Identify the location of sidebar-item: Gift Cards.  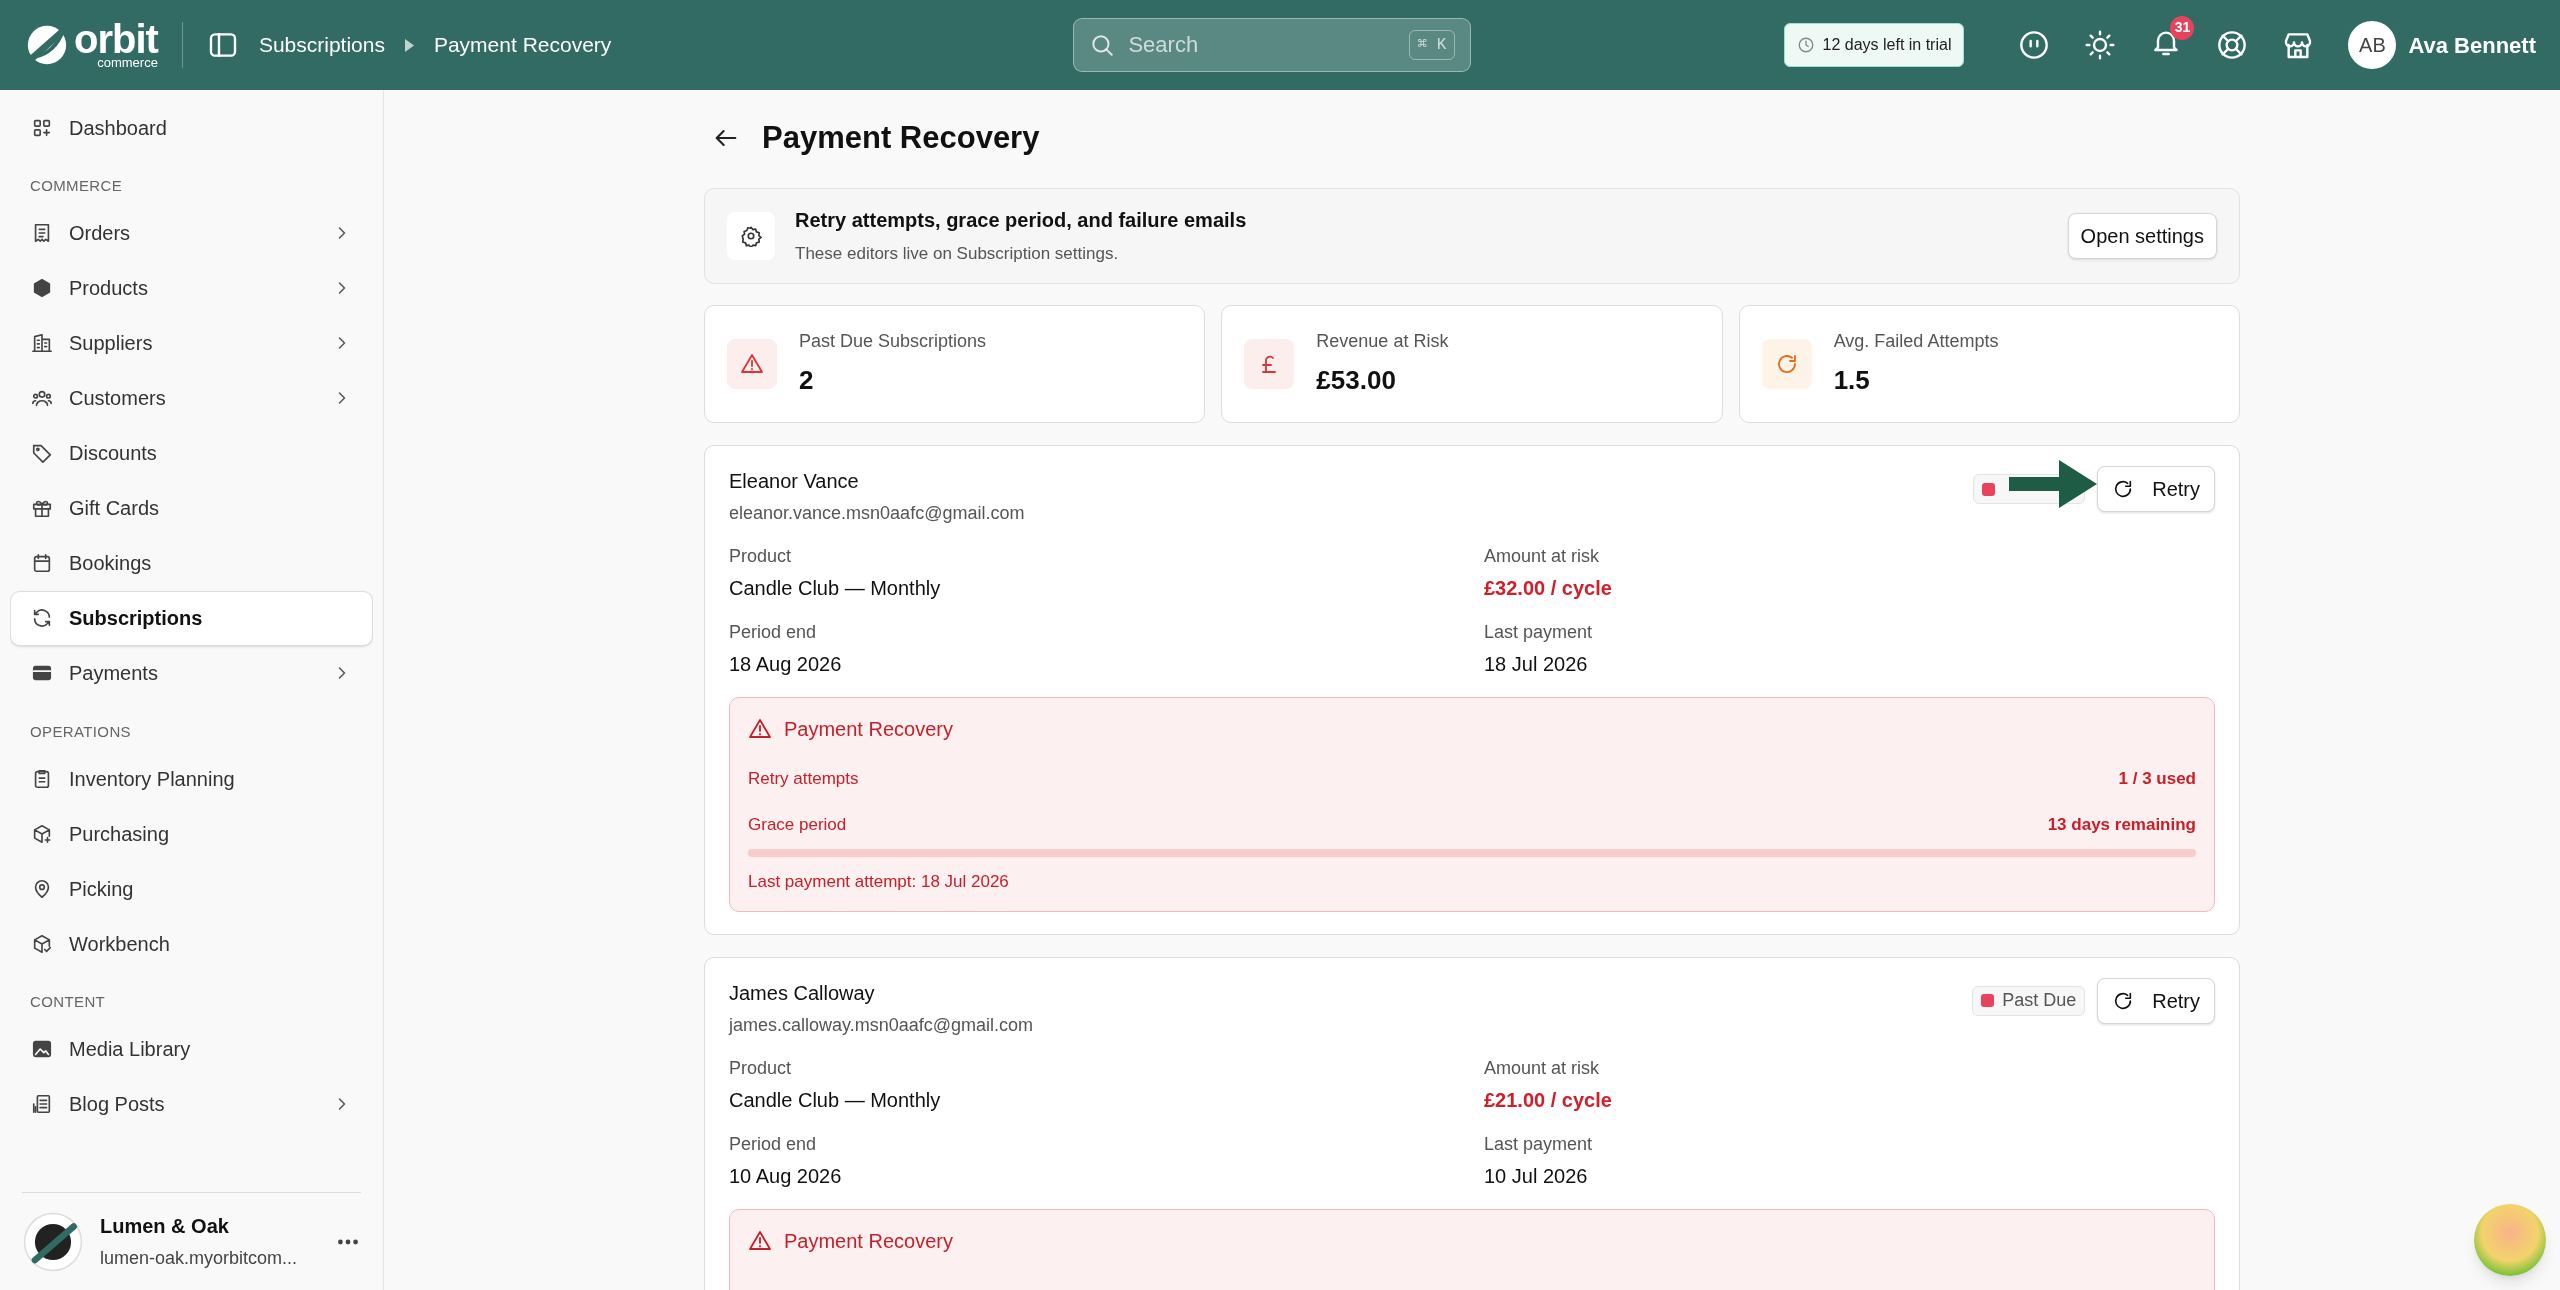
(191, 508).